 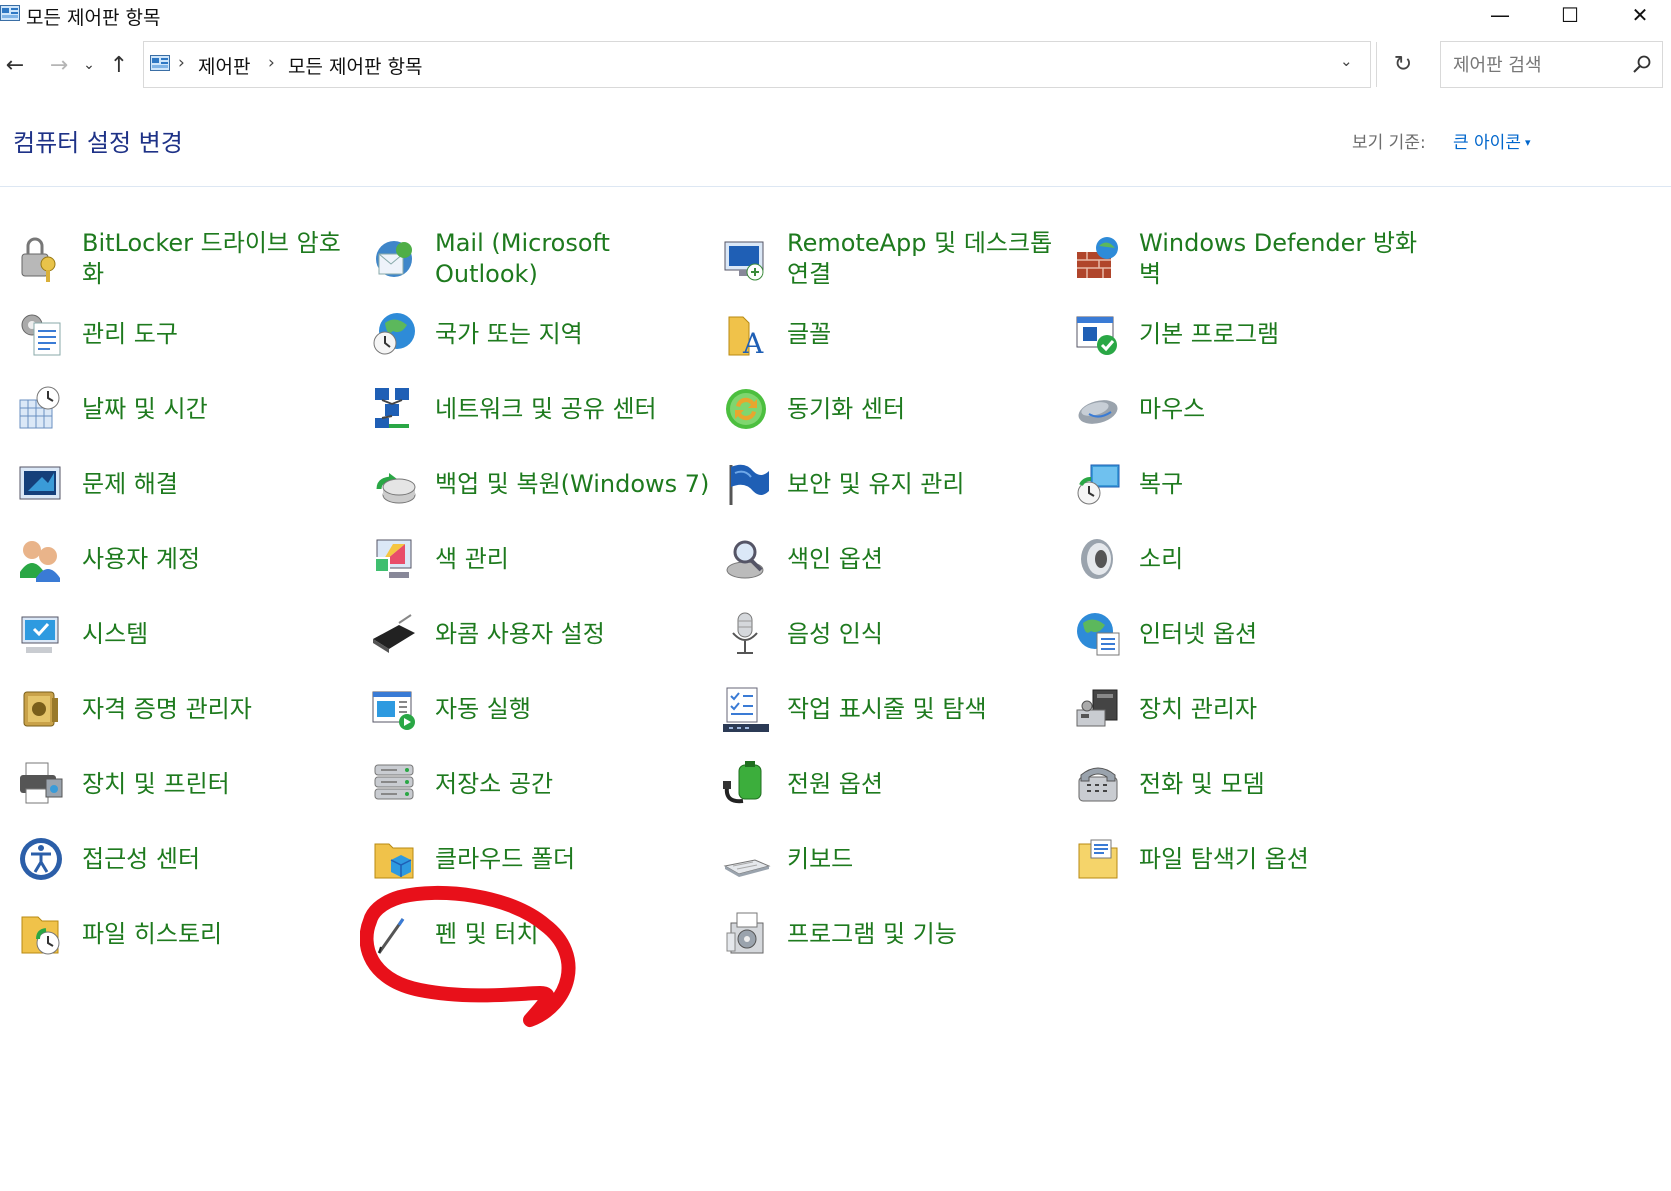 I want to click on bitlocker-icon, so click(x=41, y=259).